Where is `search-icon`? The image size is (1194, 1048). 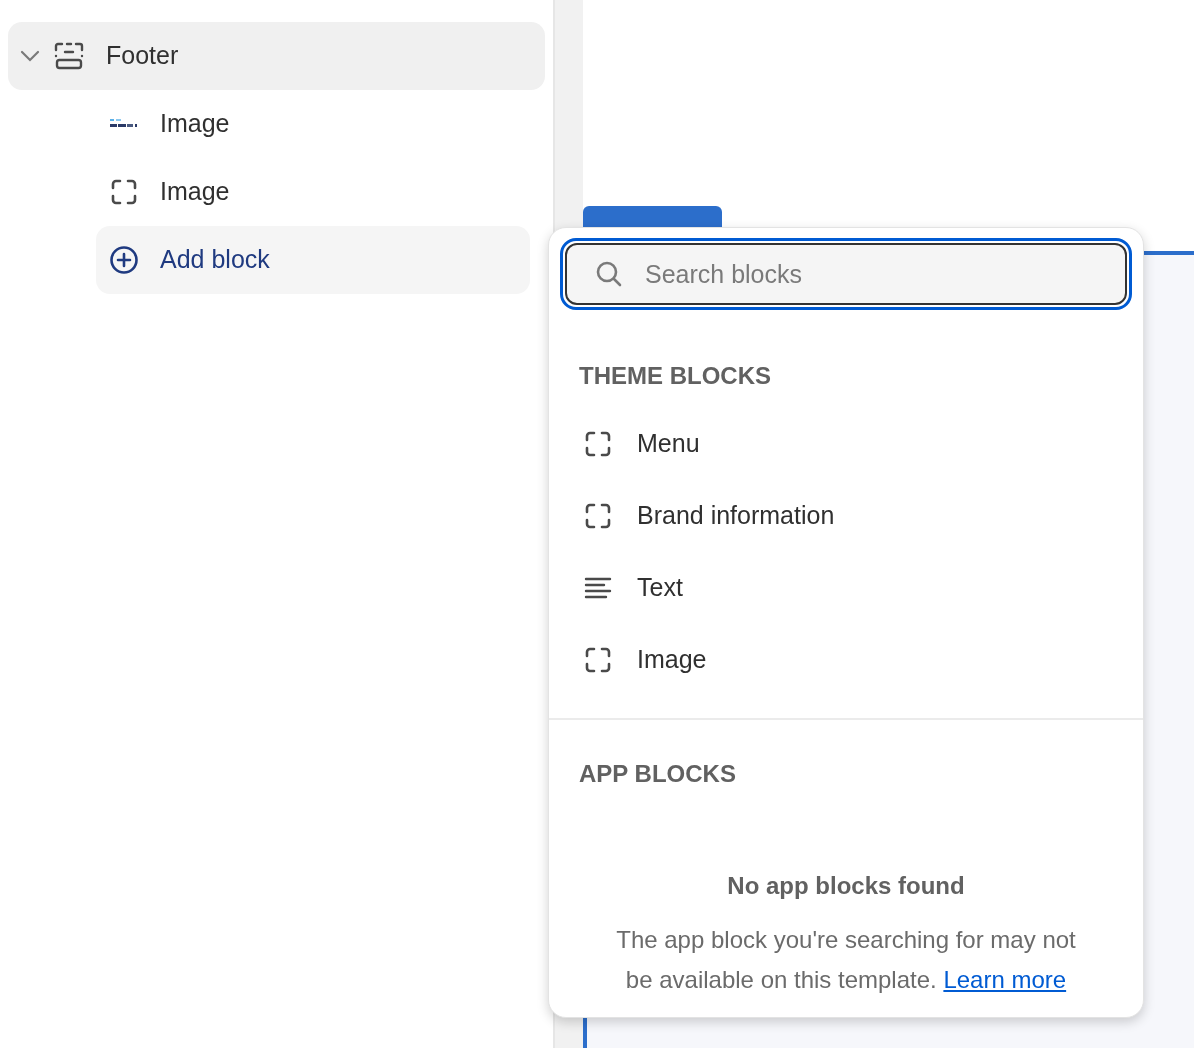
search-icon is located at coordinates (609, 274).